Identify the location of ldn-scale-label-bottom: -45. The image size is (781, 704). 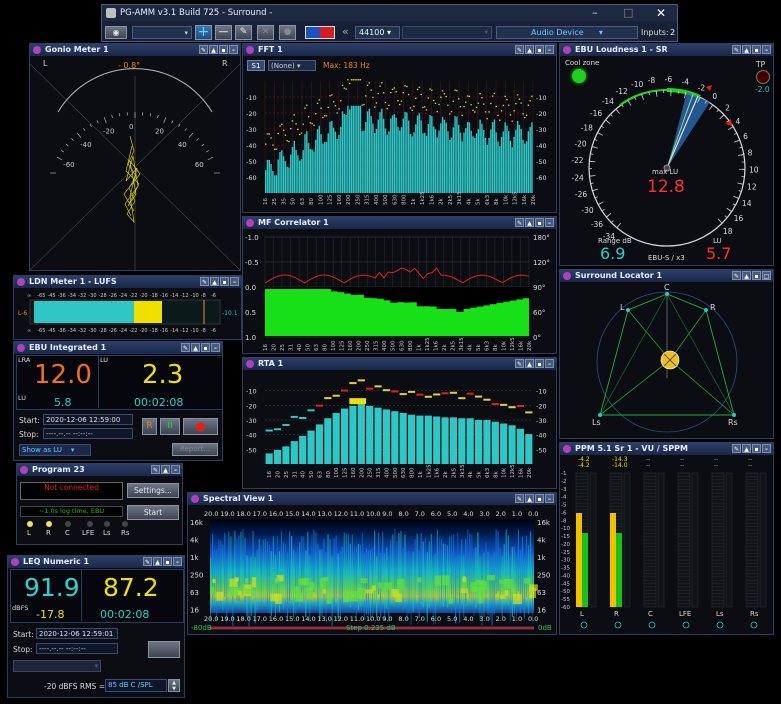
(51, 331).